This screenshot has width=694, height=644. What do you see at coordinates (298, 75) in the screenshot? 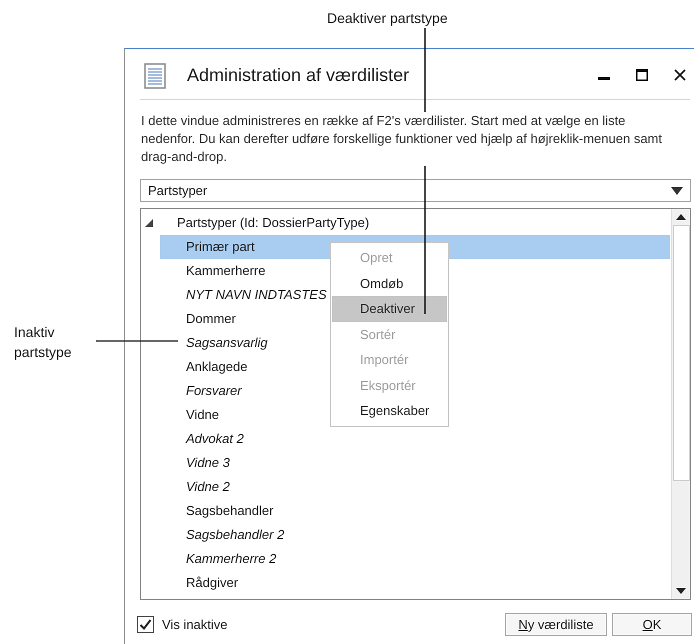
I see `window-title: Administration af værdilister` at bounding box center [298, 75].